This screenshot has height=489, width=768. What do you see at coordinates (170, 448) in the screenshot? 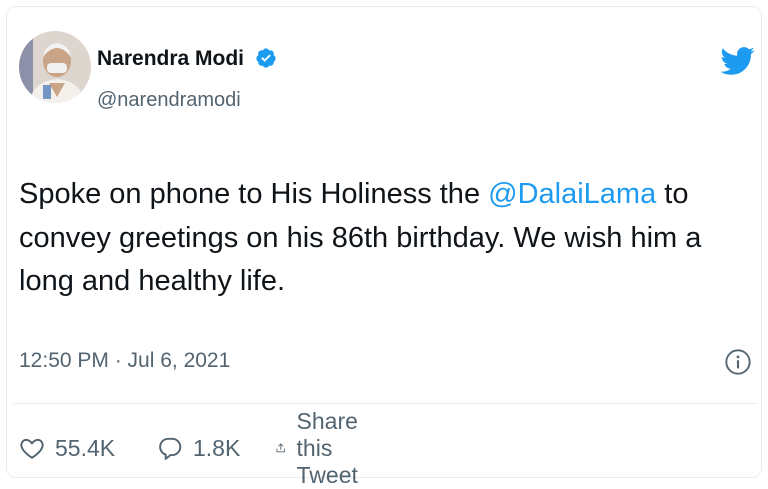
I see `reply-bubble-icon` at bounding box center [170, 448].